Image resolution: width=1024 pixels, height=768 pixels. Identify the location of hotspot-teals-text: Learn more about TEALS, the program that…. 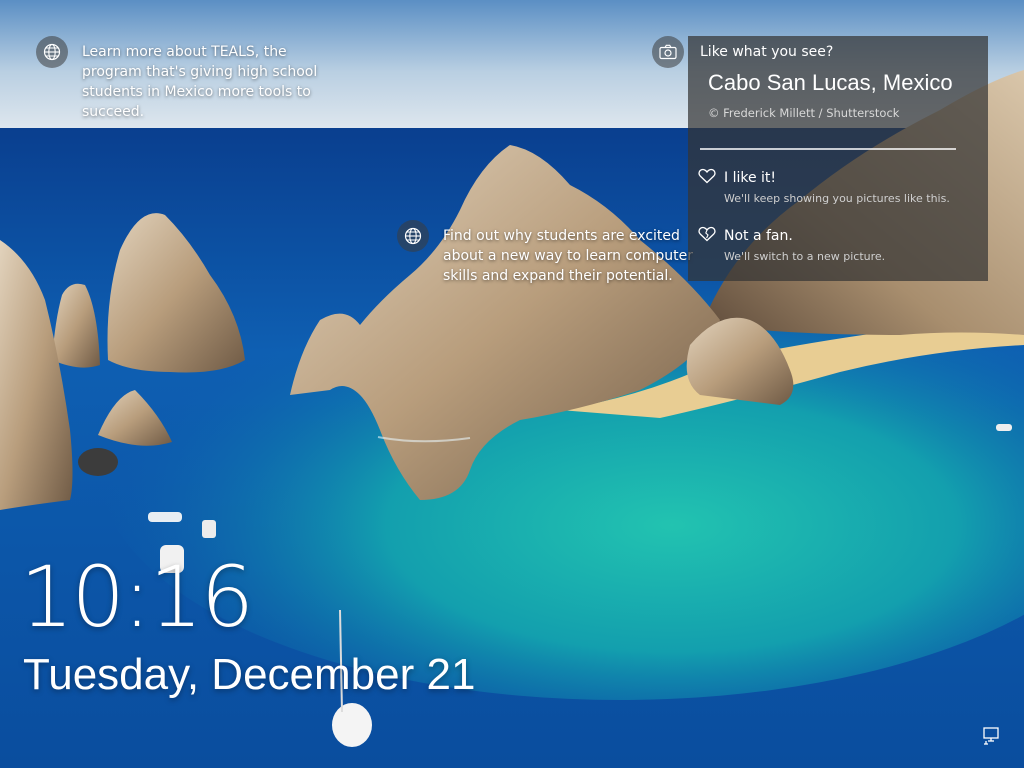
(212, 79).